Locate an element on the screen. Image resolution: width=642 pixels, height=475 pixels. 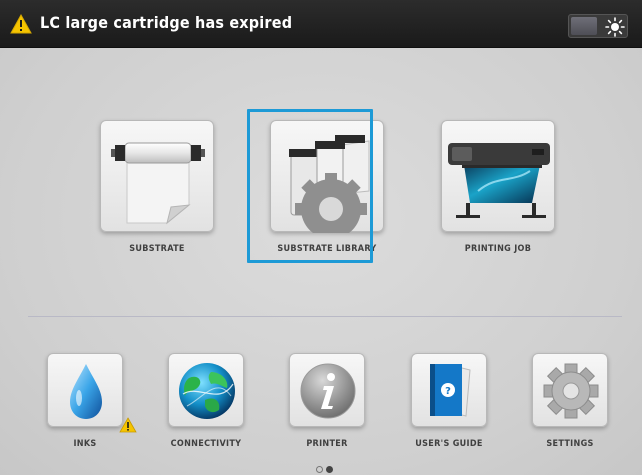
selection-highlight is located at coordinates (310, 186).